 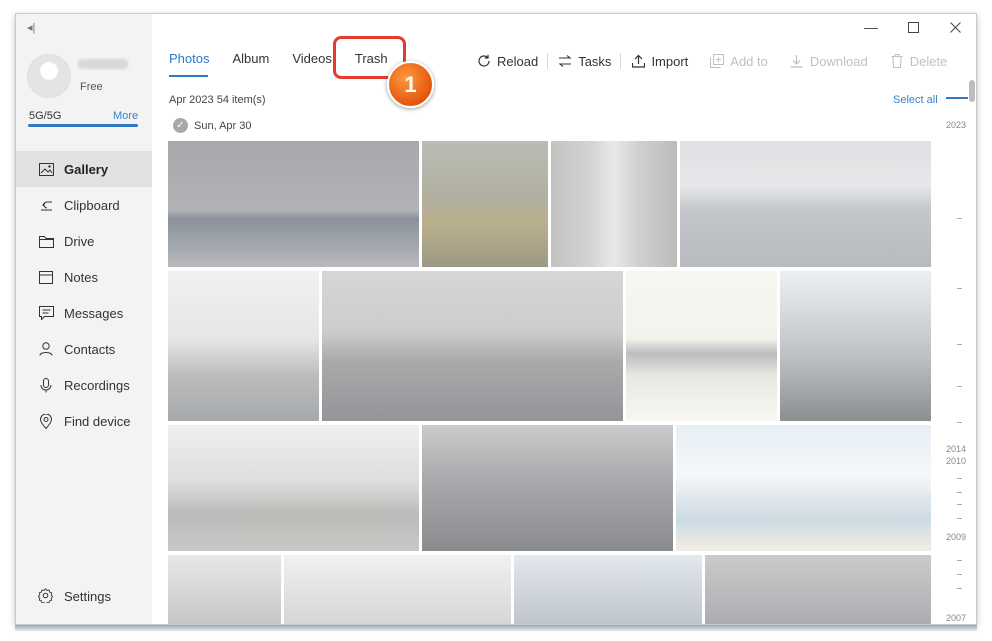 What do you see at coordinates (638, 61) in the screenshot?
I see `upload-icon` at bounding box center [638, 61].